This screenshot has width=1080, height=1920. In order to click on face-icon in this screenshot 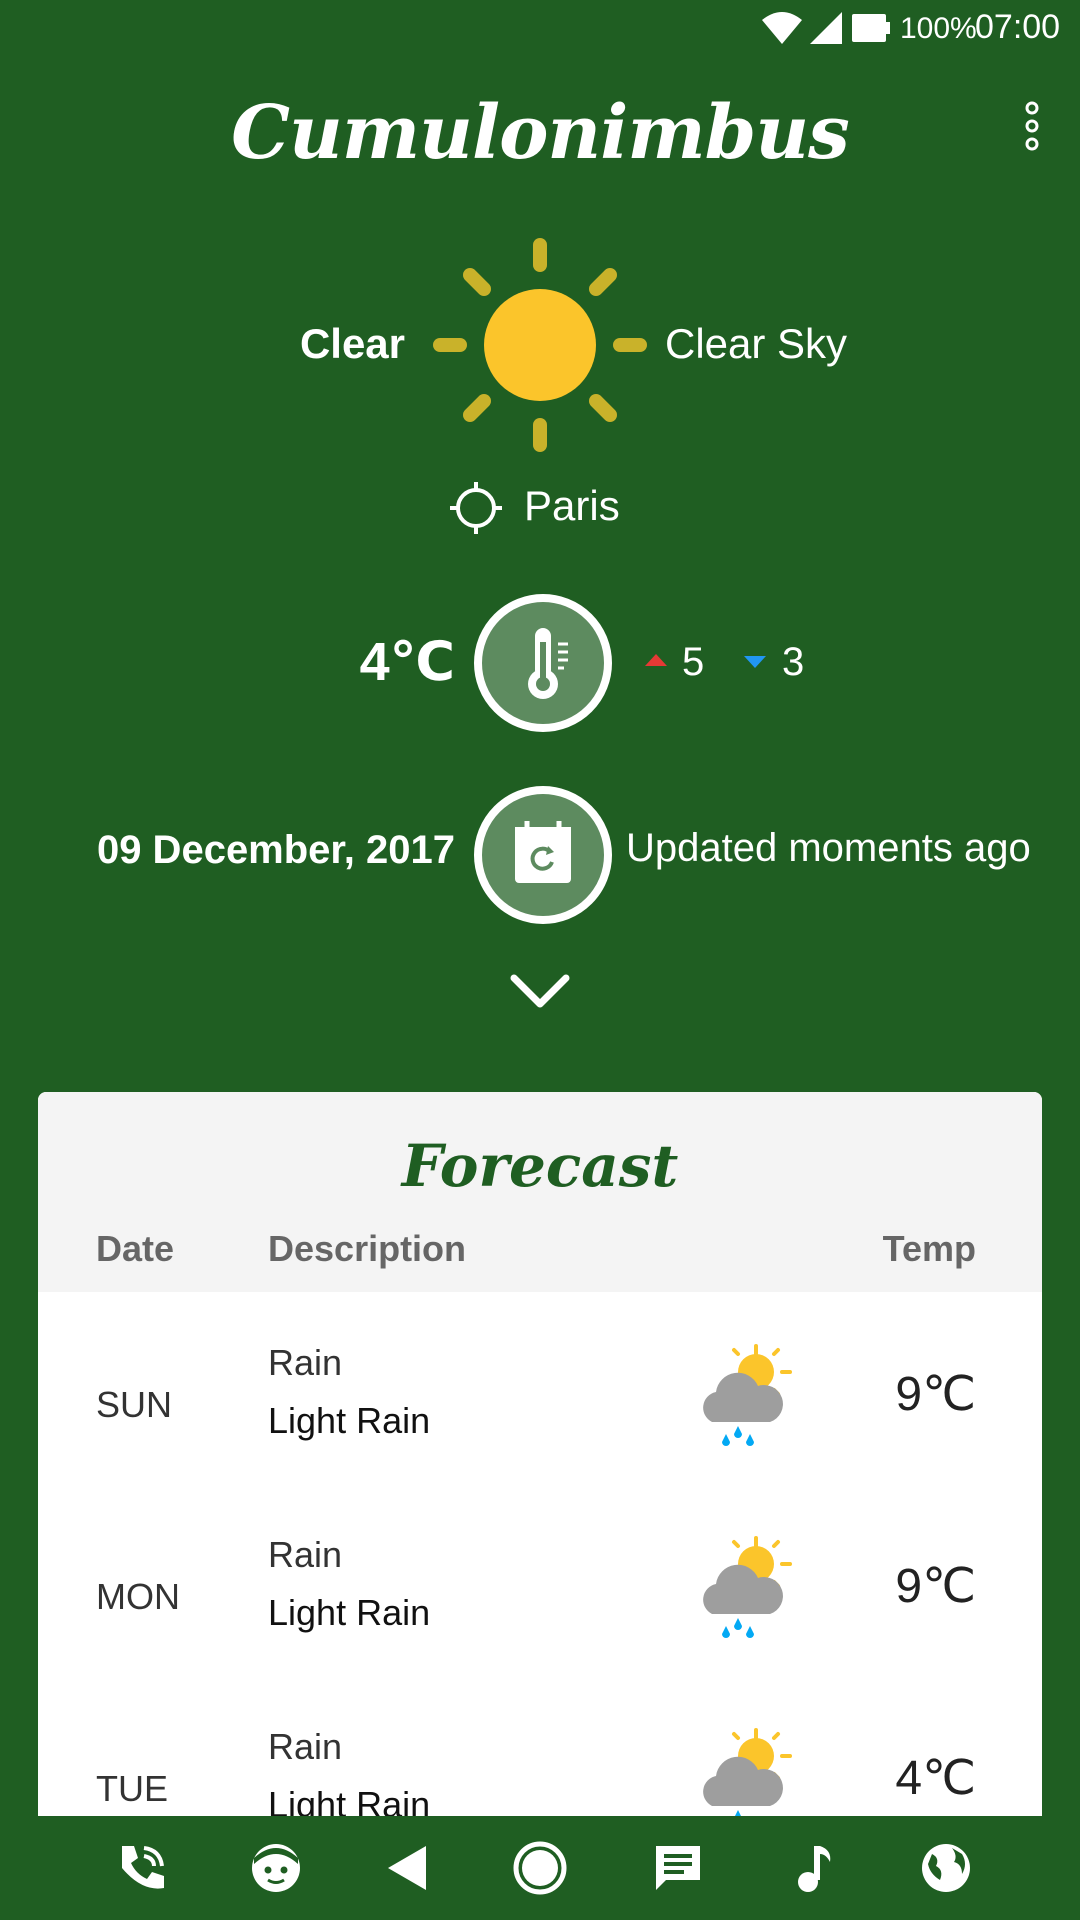, I will do `click(276, 1868)`.